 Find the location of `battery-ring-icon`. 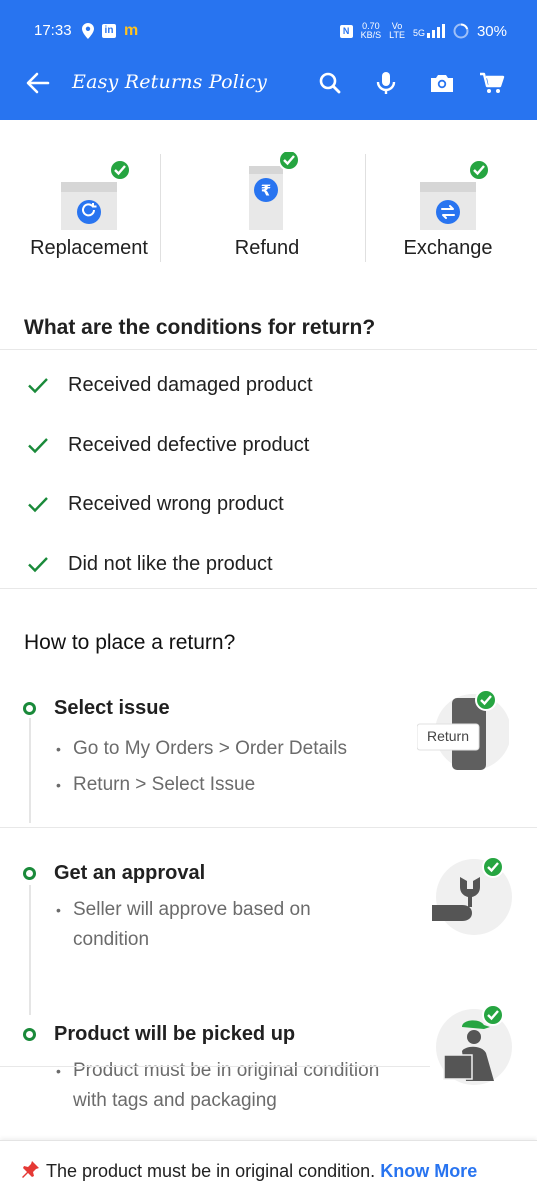

battery-ring-icon is located at coordinates (461, 31).